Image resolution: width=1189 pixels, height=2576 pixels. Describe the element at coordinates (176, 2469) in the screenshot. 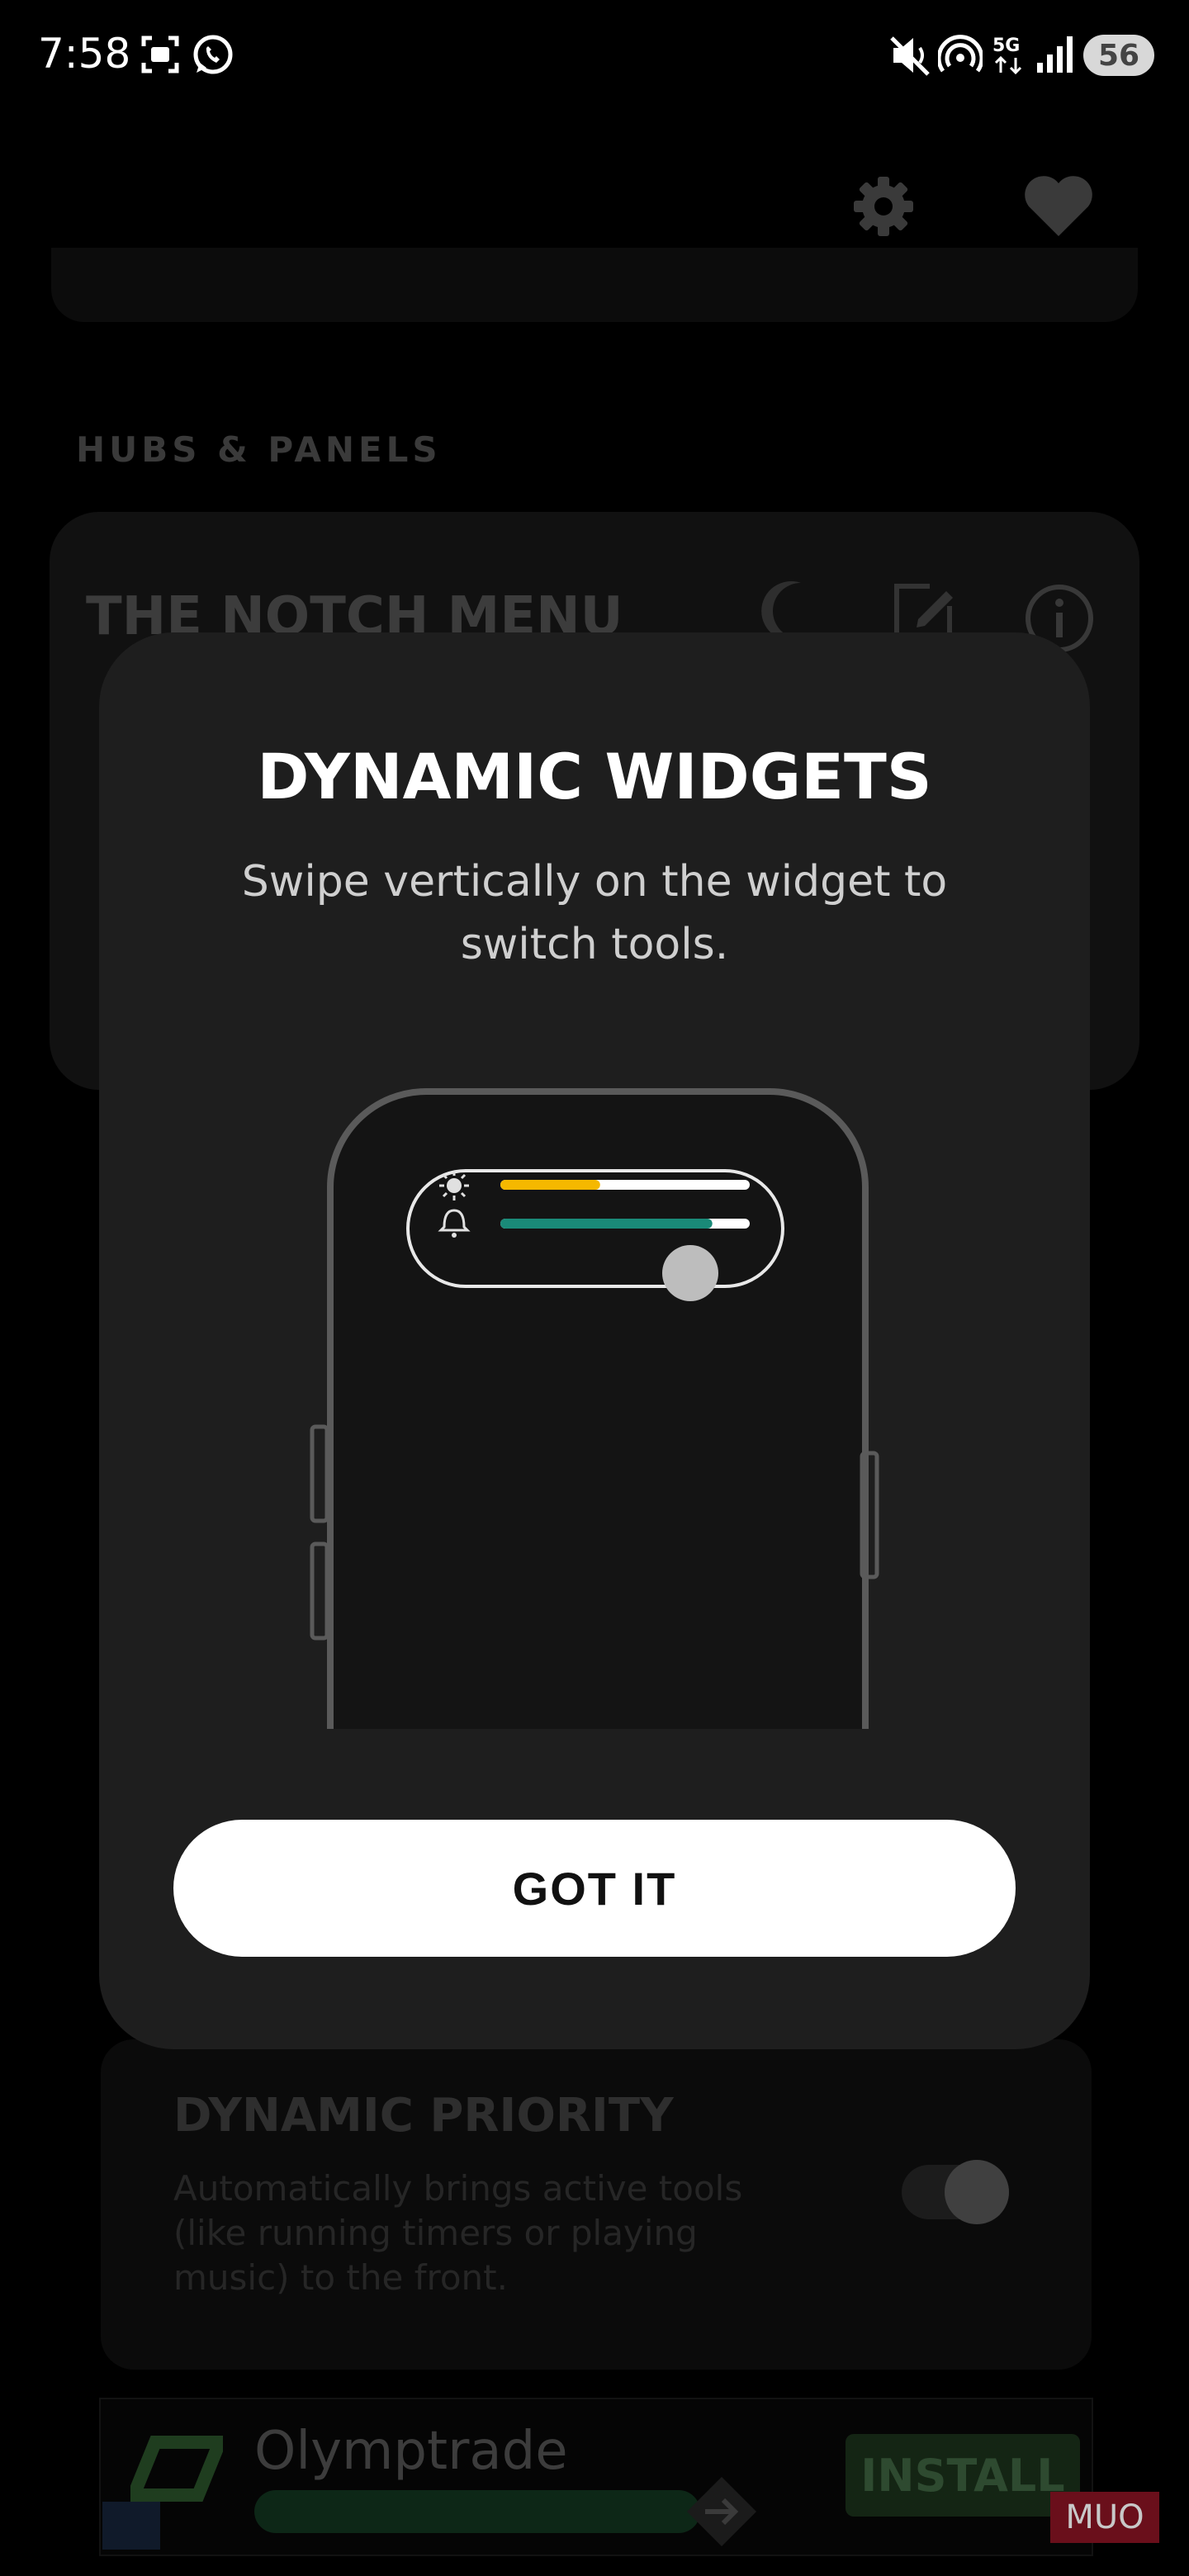

I see `olymptrade-logo-icon` at that location.